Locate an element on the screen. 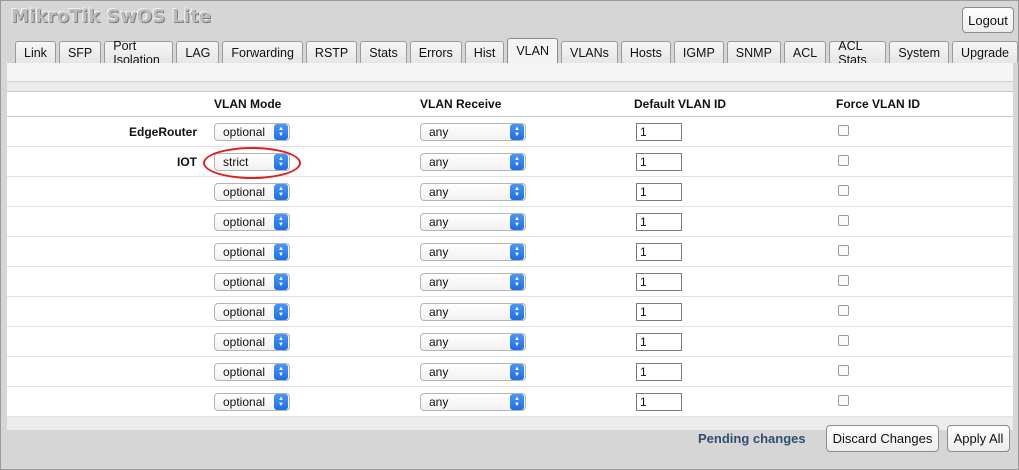 The height and width of the screenshot is (470, 1019). tab-snmp: SNMP is located at coordinates (753, 52).